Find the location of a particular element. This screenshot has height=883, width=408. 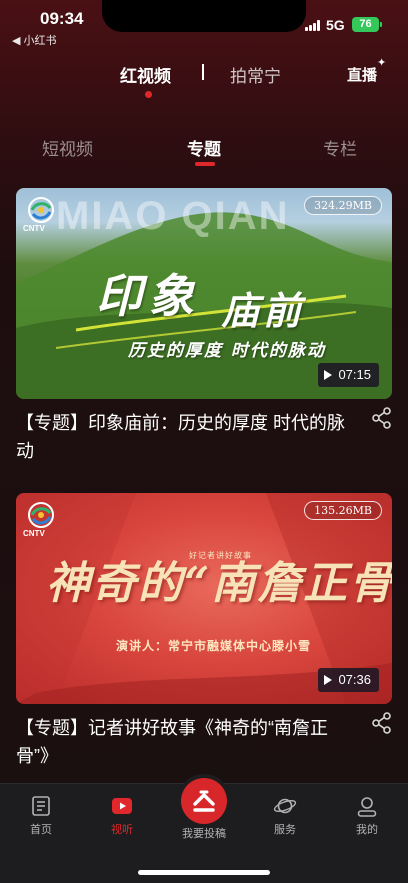

video-title: 【专题】印象庙前：历史的厚度 时代的脉动 is located at coordinates (204, 437).